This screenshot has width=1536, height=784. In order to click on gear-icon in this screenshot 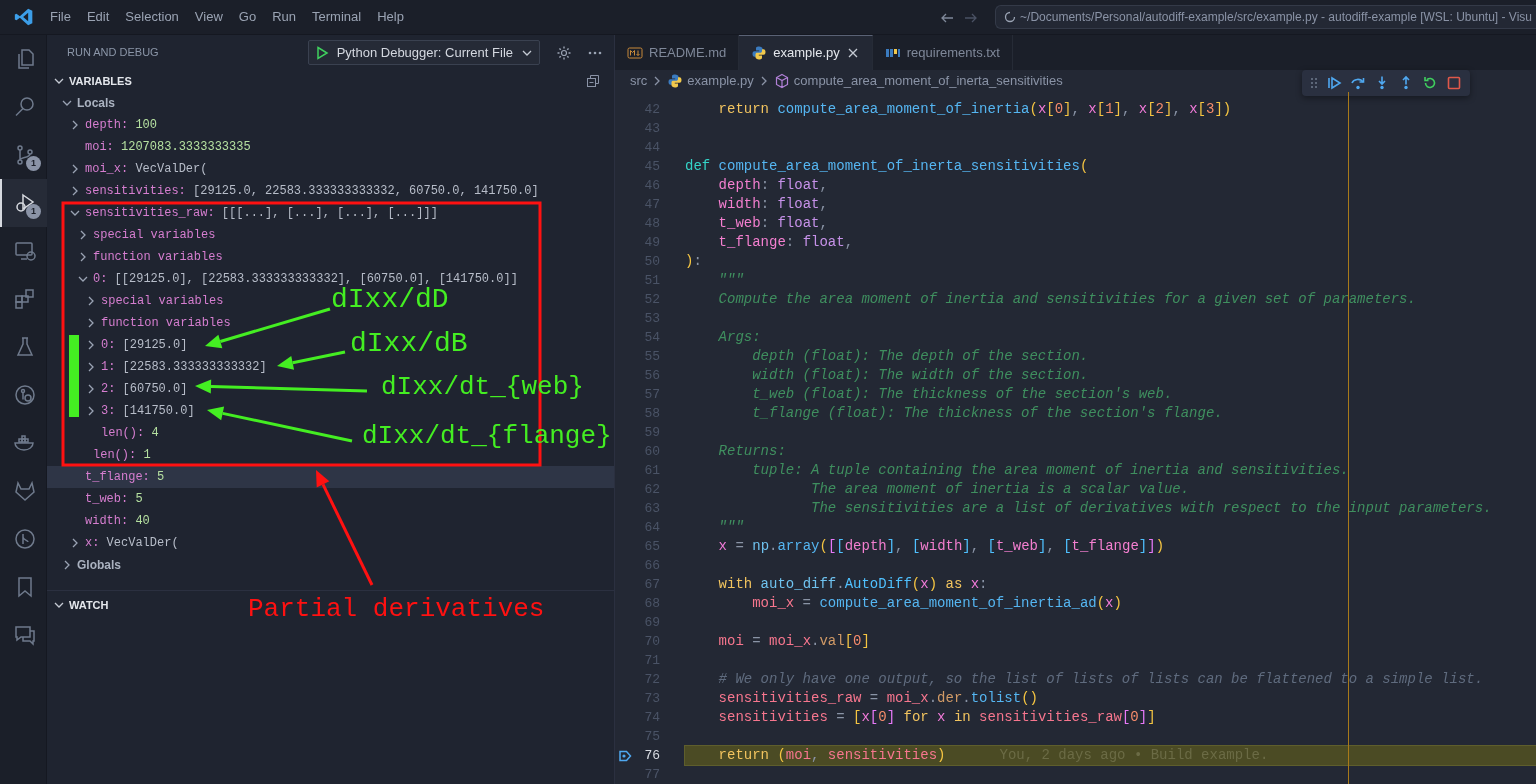, I will do `click(564, 53)`.